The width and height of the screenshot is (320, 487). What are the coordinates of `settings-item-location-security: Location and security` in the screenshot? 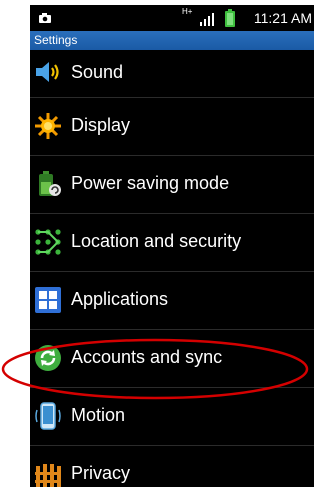 It's located at (172, 243).